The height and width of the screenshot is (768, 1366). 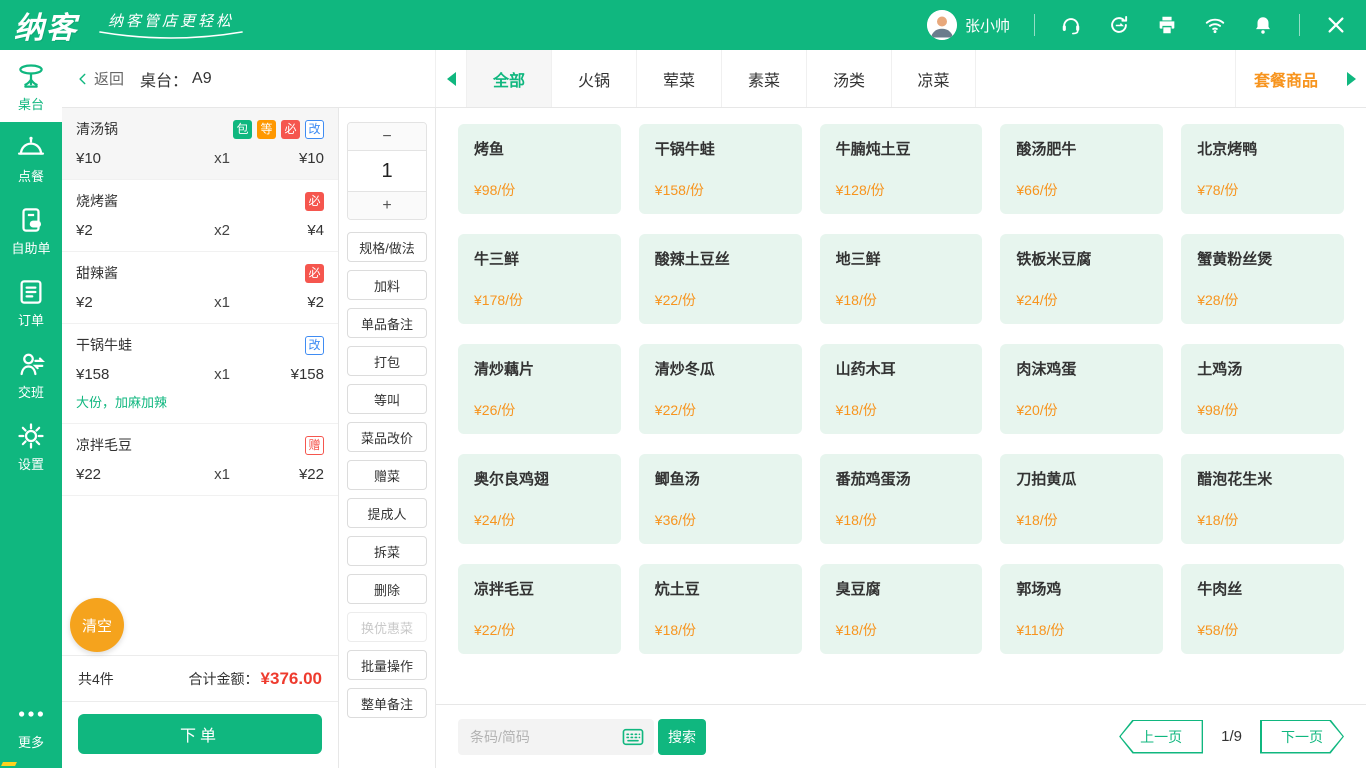 I want to click on user-account: 张小帅, so click(x=968, y=25).